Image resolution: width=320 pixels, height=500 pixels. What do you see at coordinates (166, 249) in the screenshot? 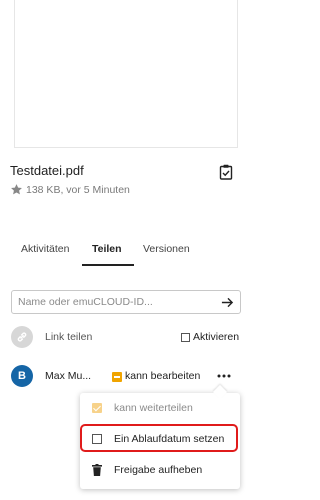
I see `tab-versionen: Versionen` at bounding box center [166, 249].